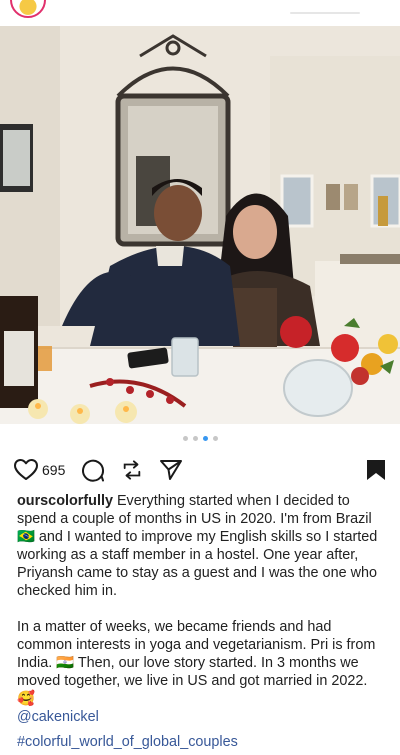 The height and width of the screenshot is (755, 400). Describe the element at coordinates (53, 470) in the screenshot. I see `like-count: 695` at that location.